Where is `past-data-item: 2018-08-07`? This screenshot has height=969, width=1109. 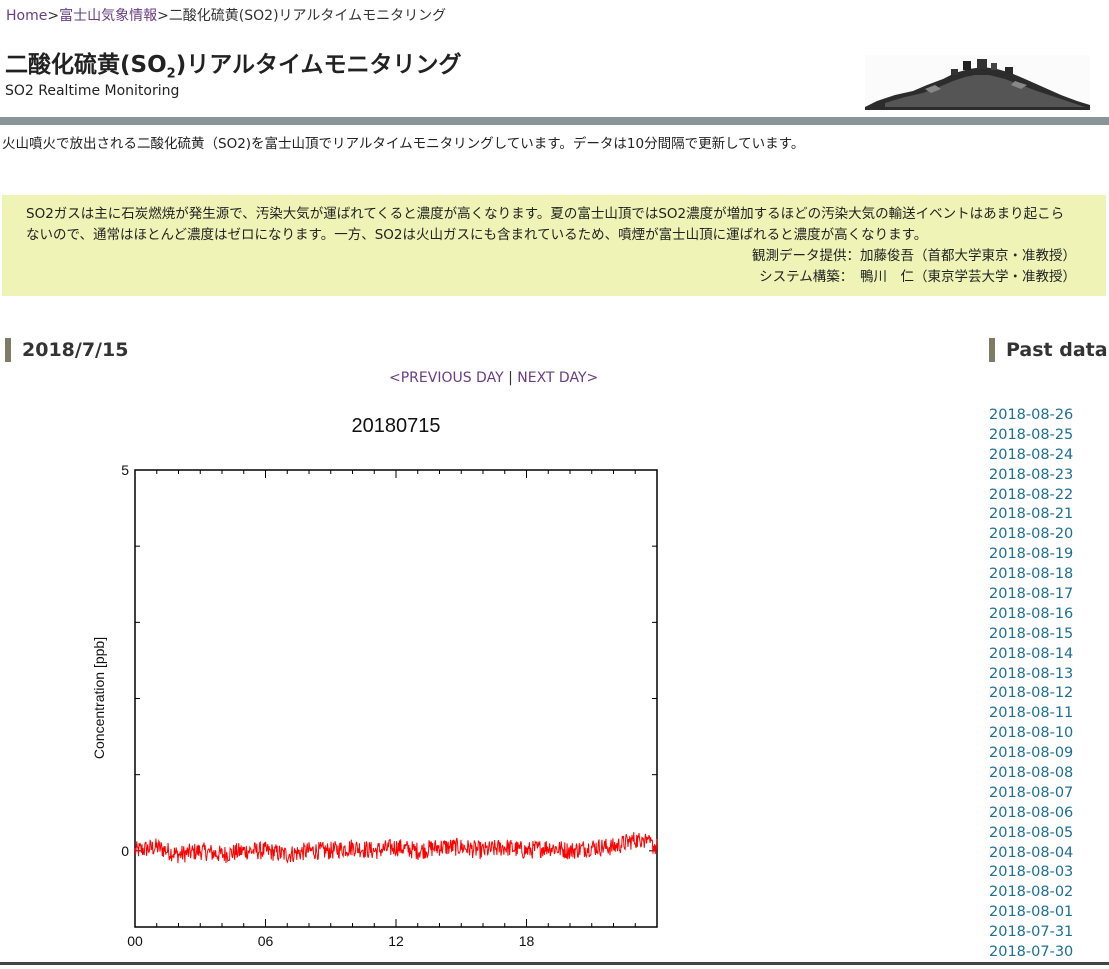
past-data-item: 2018-08-07 is located at coordinates (1031, 794).